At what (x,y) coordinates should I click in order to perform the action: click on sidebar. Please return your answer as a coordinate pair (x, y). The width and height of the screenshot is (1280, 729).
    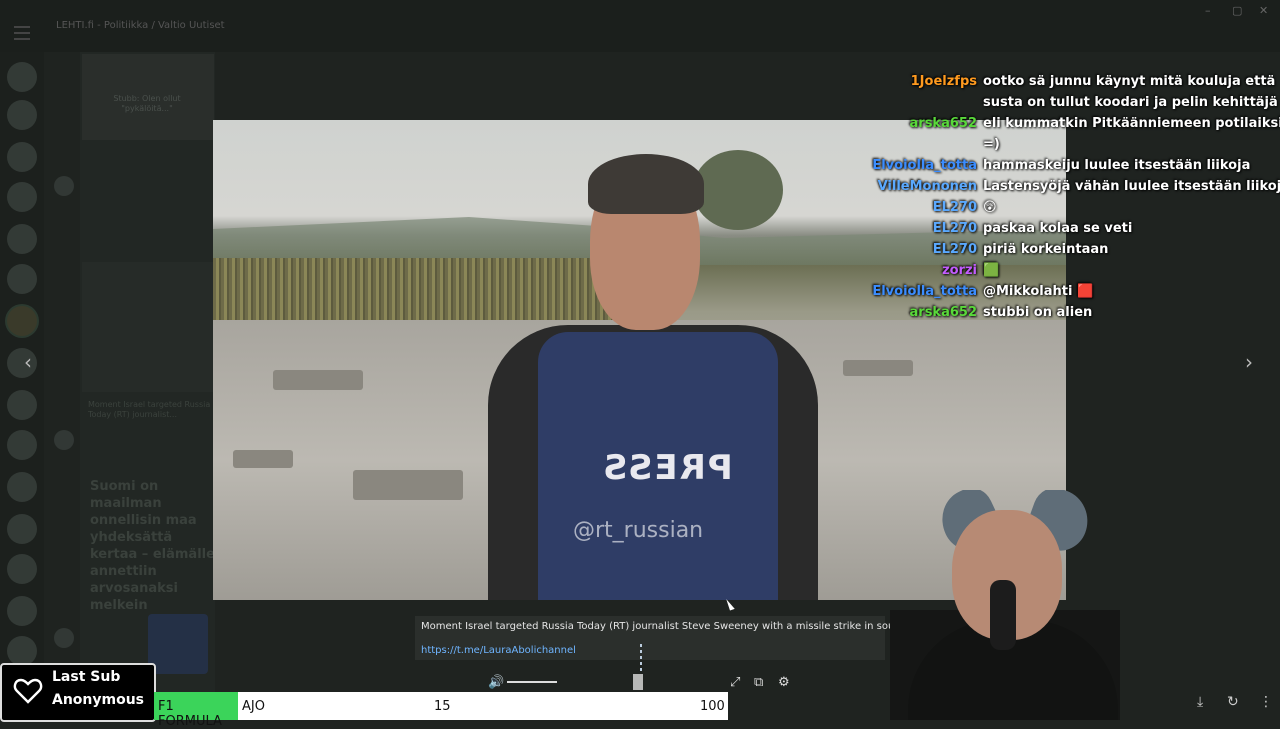
    Looking at the image, I should click on (22, 386).